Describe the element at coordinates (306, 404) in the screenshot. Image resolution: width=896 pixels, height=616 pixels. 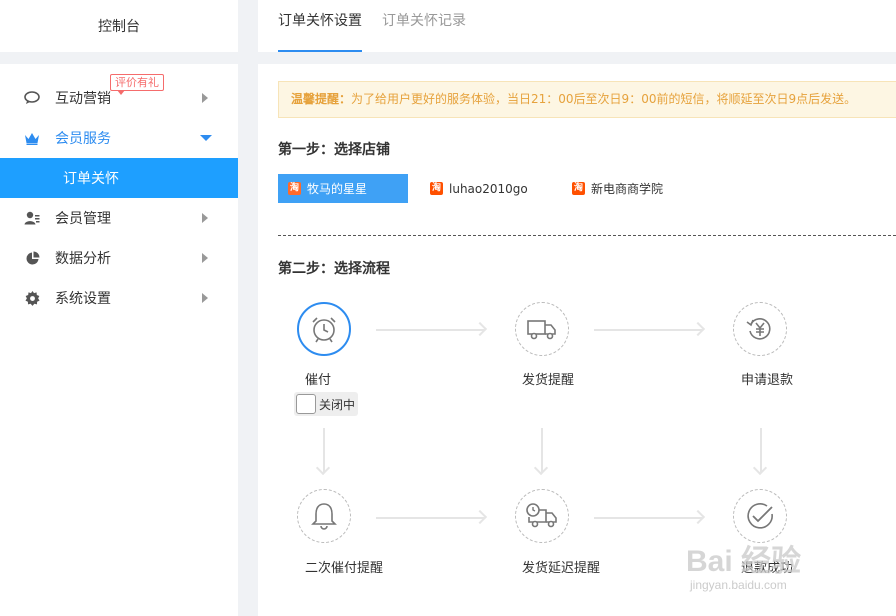
I see `toggle-knob` at that location.